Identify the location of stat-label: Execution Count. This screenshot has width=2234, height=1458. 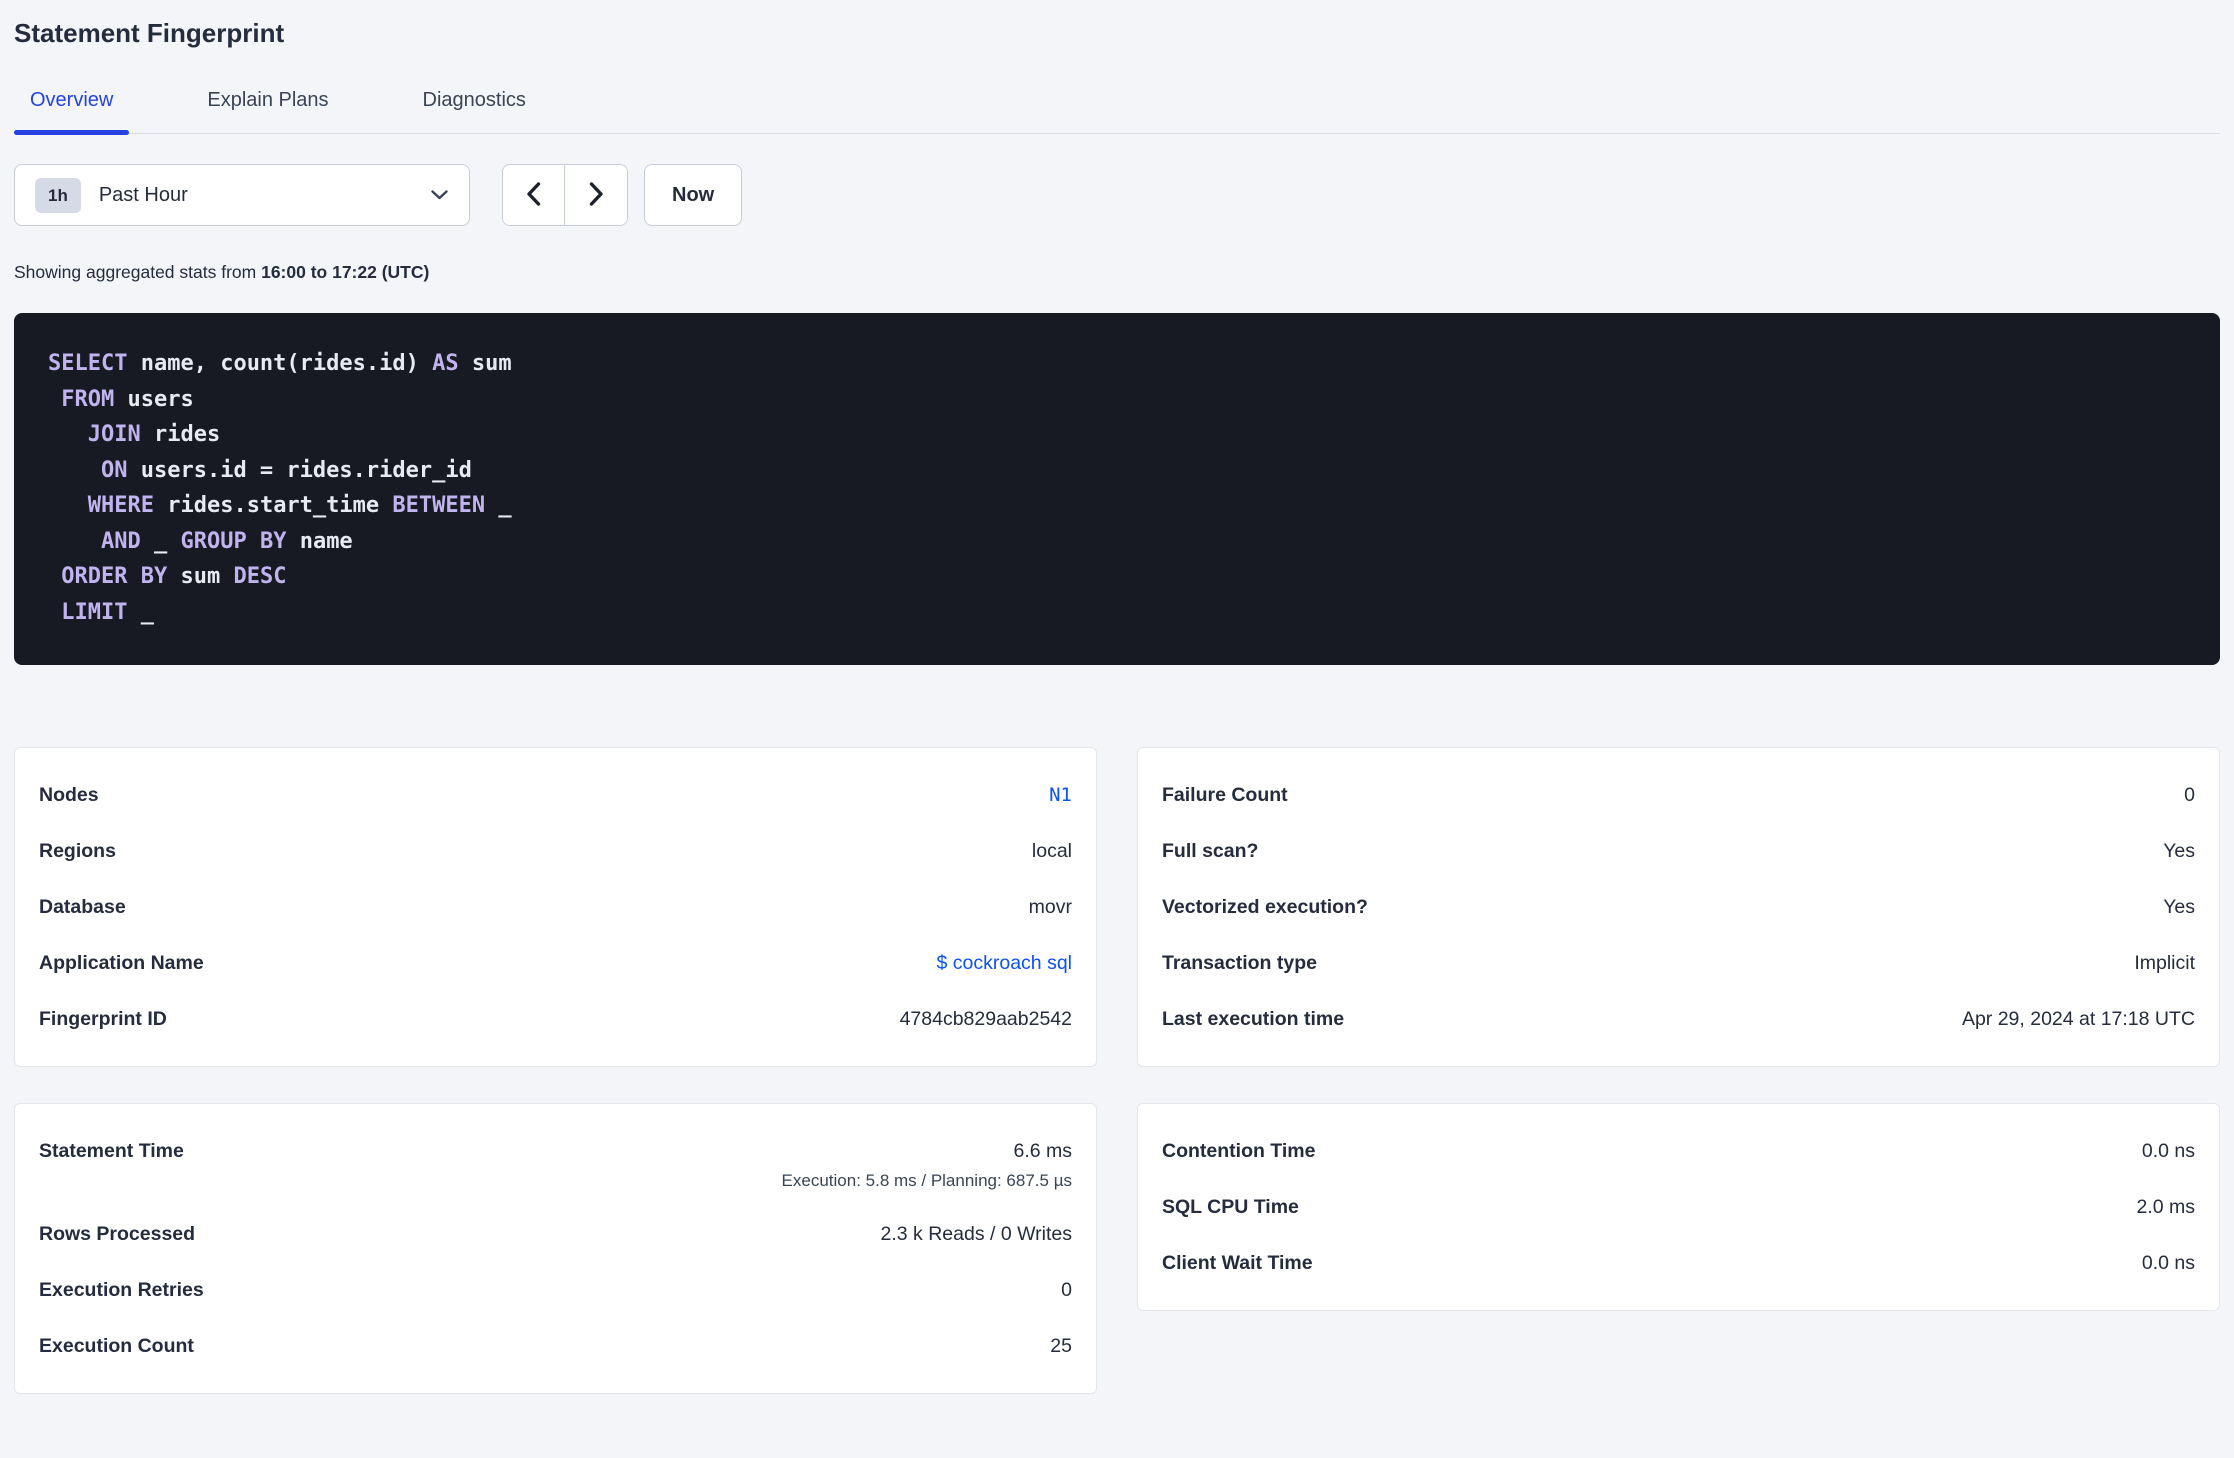
(116, 1346).